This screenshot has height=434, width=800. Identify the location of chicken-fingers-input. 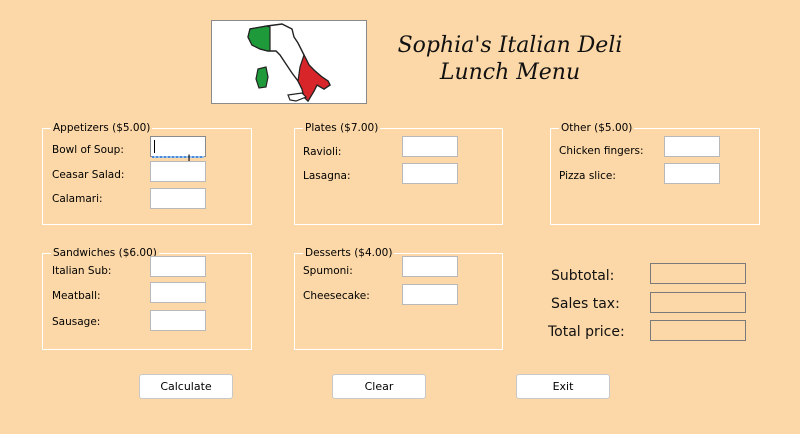
(692, 146).